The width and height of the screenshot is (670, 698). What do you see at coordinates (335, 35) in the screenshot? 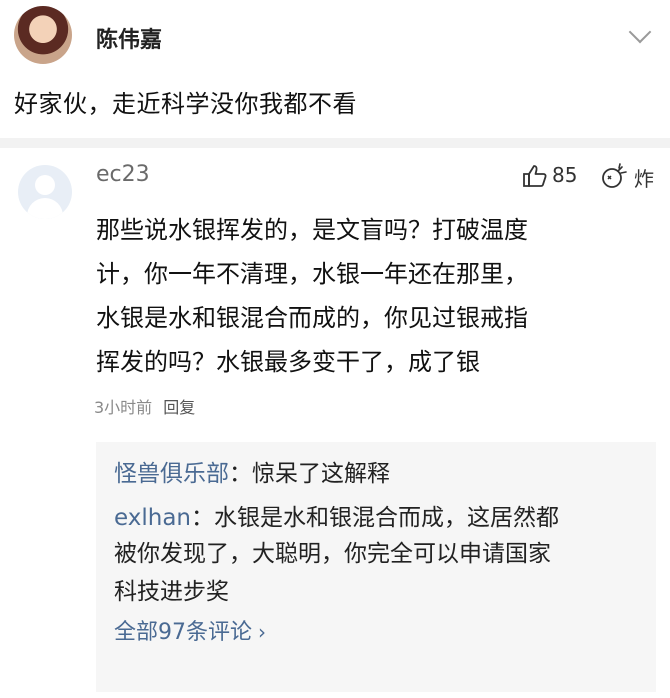
I see `post-header: 陈伟嘉` at bounding box center [335, 35].